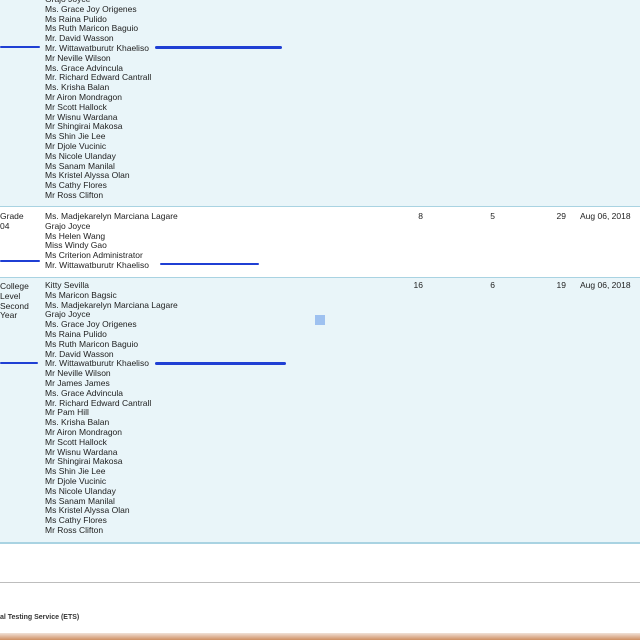 This screenshot has width=640, height=640. Describe the element at coordinates (5, 225) in the screenshot. I see `level-line: 04` at that location.